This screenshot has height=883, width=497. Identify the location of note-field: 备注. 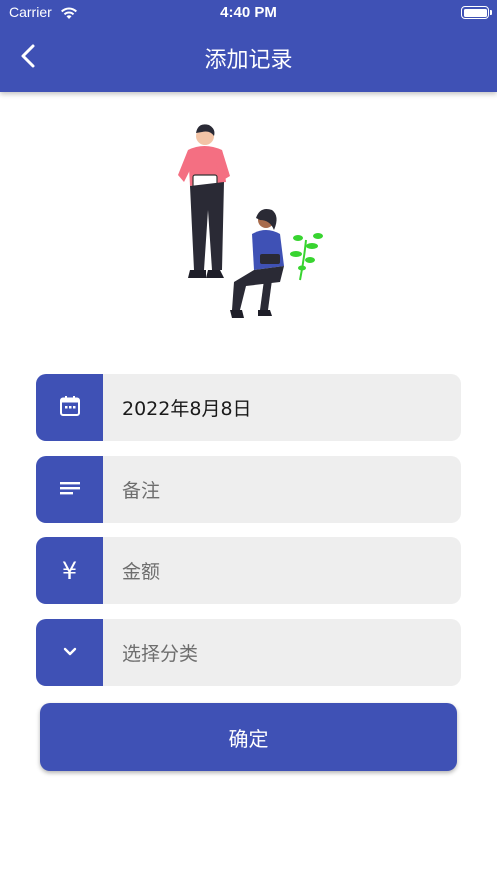
(248, 489).